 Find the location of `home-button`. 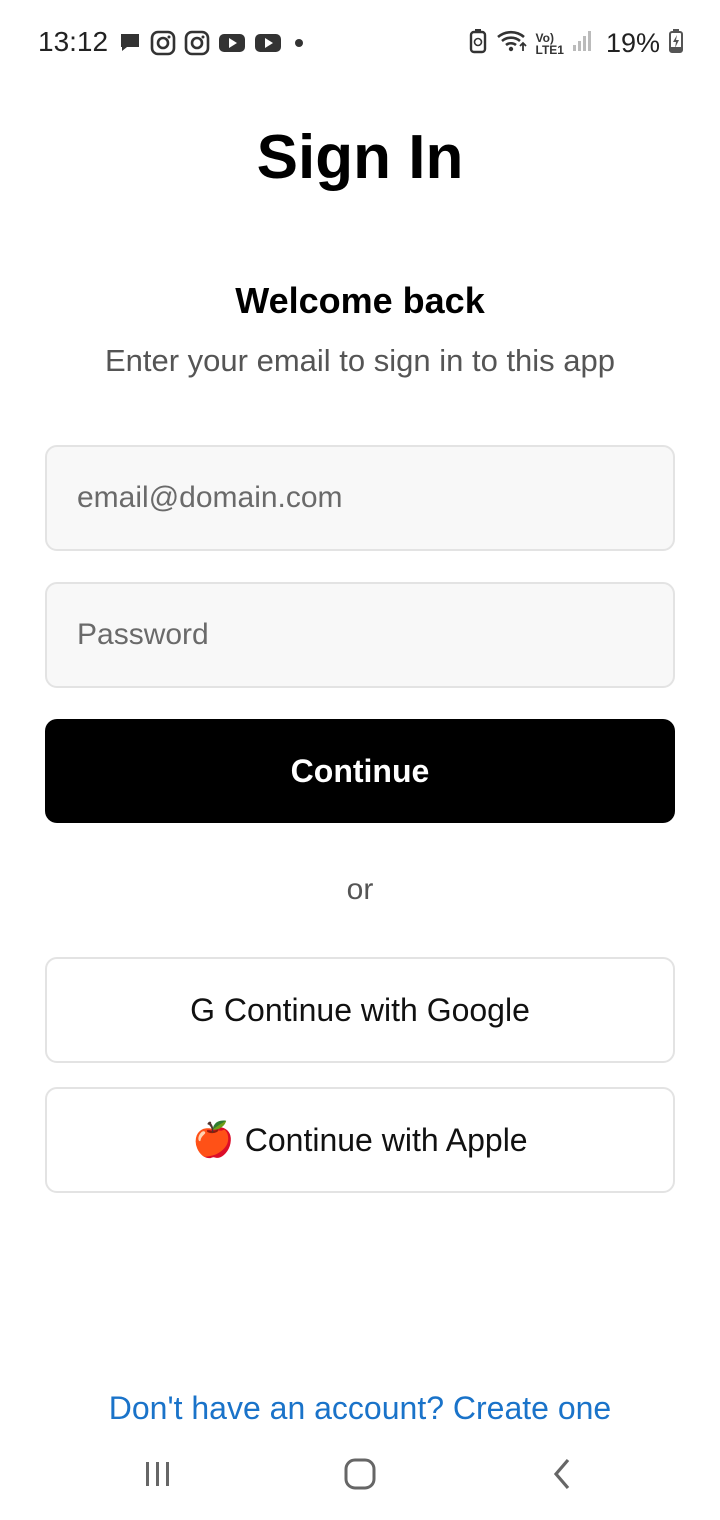

home-button is located at coordinates (360, 1476).